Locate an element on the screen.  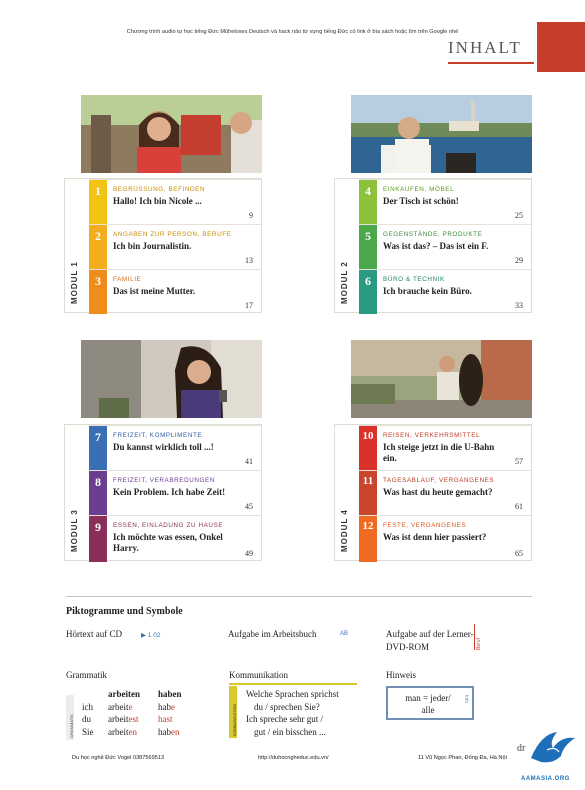
lesson-row: 3 Familie Das ist meine Mutter. 17 is located at coordinates (175, 291).